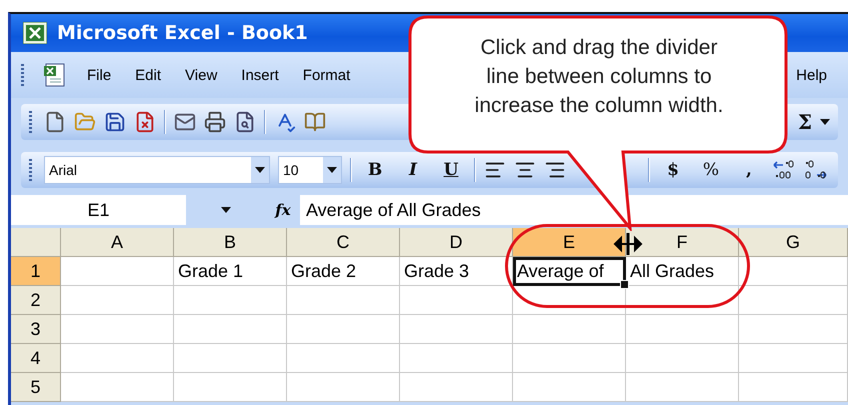  What do you see at coordinates (310, 170) in the screenshot?
I see `font-size-select: 10` at bounding box center [310, 170].